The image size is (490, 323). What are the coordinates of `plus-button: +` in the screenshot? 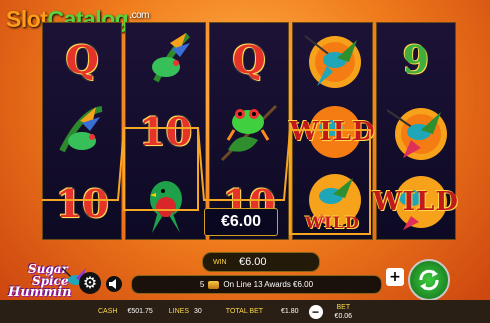 It's located at (395, 277).